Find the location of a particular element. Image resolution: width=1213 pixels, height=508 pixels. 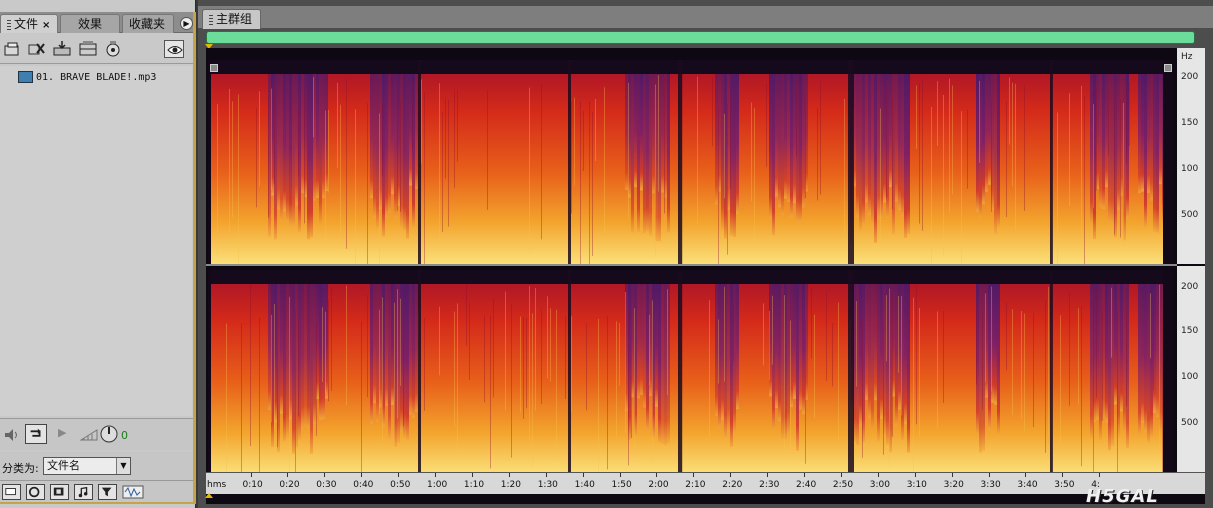

files-toolbar is located at coordinates (98, 50).